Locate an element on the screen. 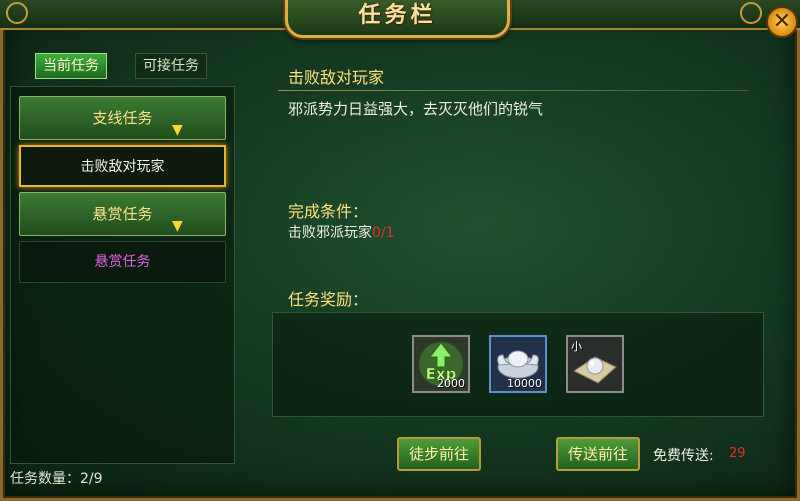 This screenshot has height=501, width=800. reward-qty: 2000 is located at coordinates (451, 383).